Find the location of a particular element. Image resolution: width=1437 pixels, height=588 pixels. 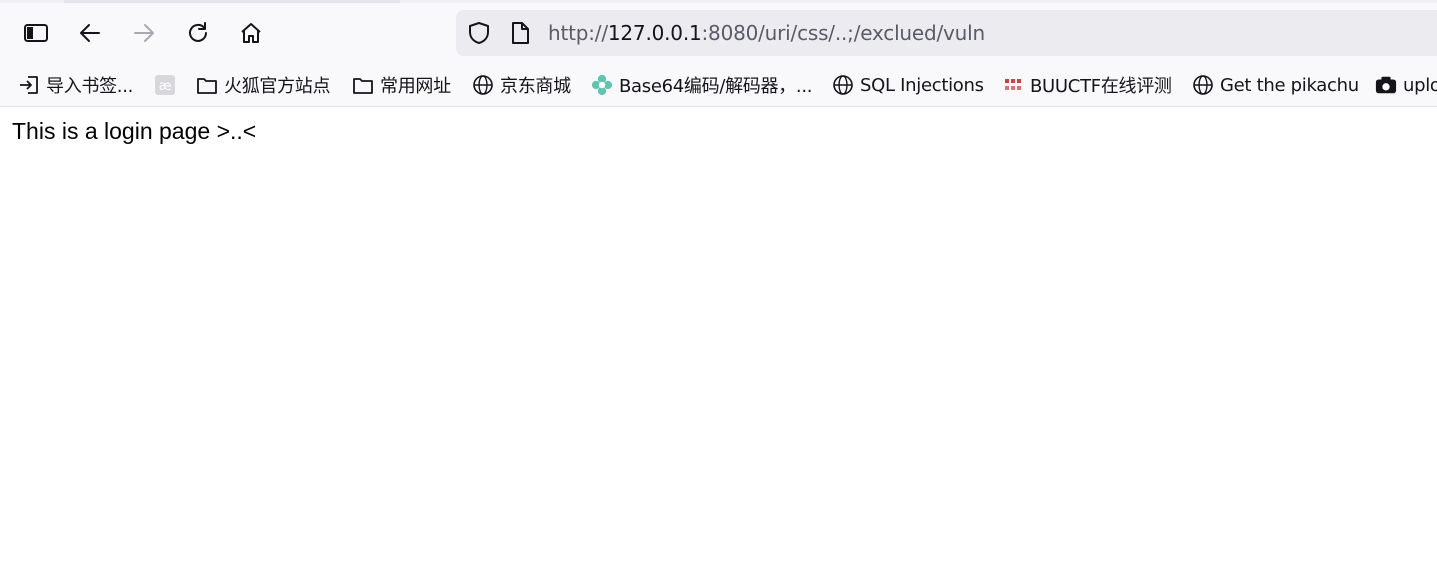

active-tab-indicator is located at coordinates (232, 1).